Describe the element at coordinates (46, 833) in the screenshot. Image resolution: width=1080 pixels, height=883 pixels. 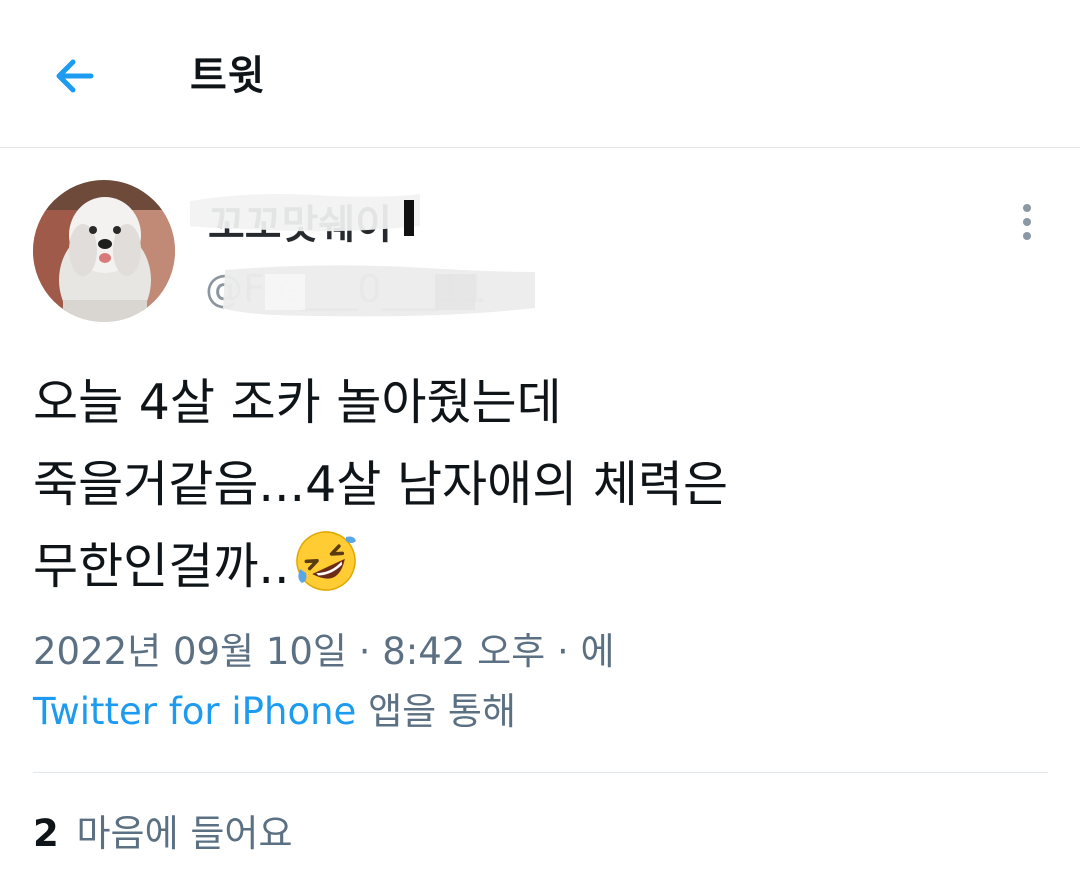
I see `likes-count: 2` at that location.